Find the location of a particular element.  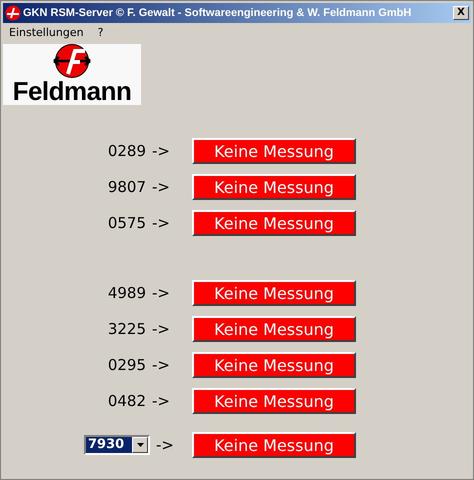

close-button: X is located at coordinates (461, 13).